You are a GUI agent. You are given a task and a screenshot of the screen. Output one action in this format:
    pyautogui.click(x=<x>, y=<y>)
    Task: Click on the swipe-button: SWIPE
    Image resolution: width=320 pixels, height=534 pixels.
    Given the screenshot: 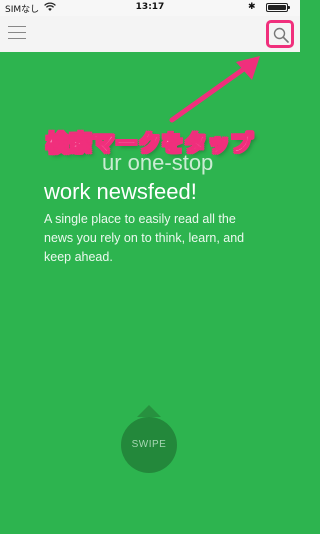 What is the action you would take?
    pyautogui.click(x=149, y=445)
    